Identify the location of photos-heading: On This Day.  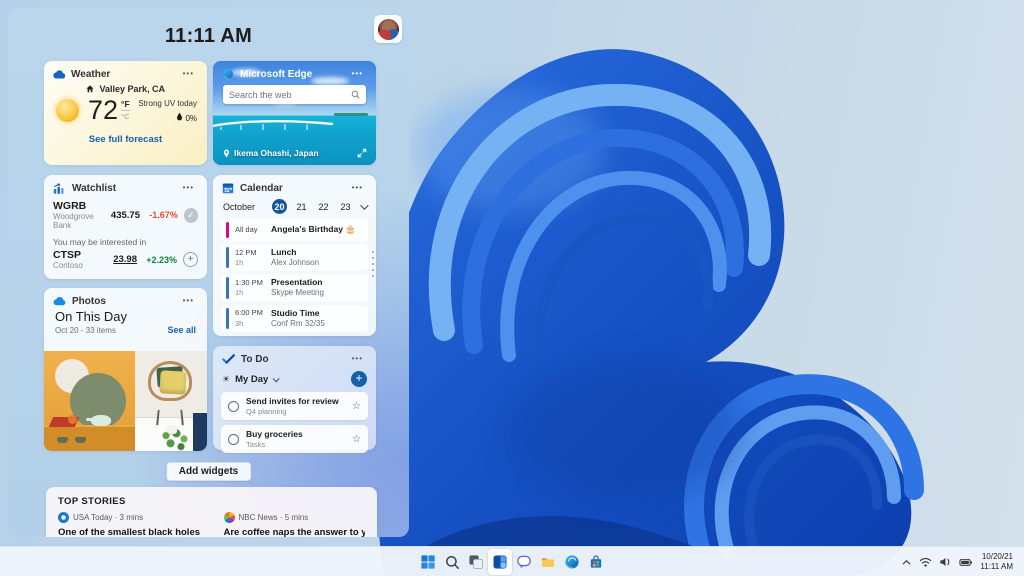
(91, 316).